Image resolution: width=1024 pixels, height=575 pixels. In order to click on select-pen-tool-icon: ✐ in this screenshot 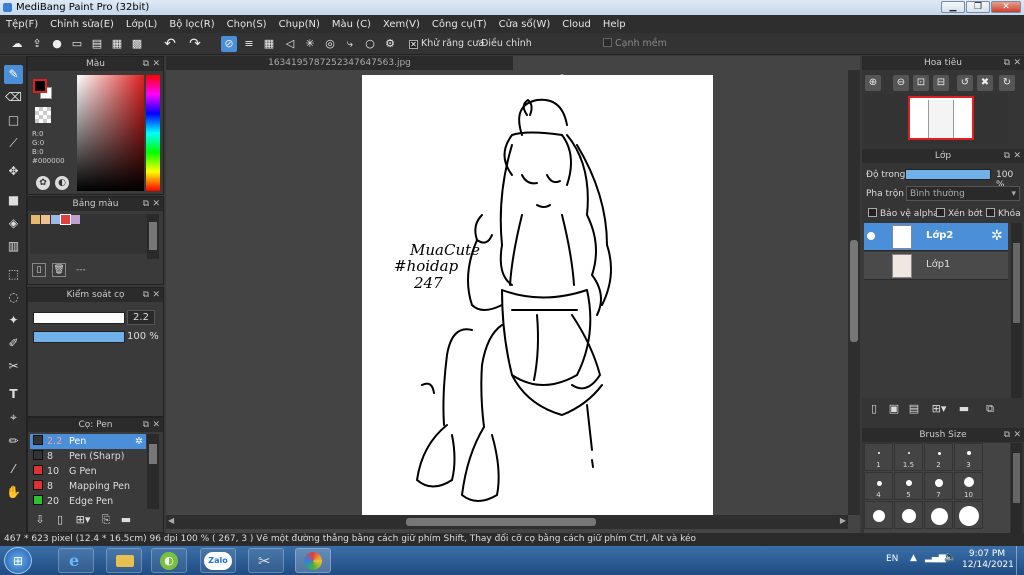, I will do `click(13, 343)`.